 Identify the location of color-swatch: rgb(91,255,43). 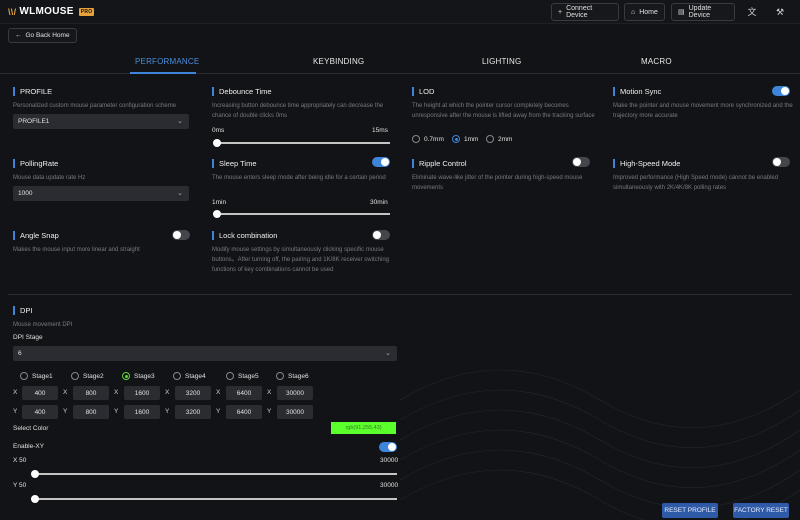
(363, 428).